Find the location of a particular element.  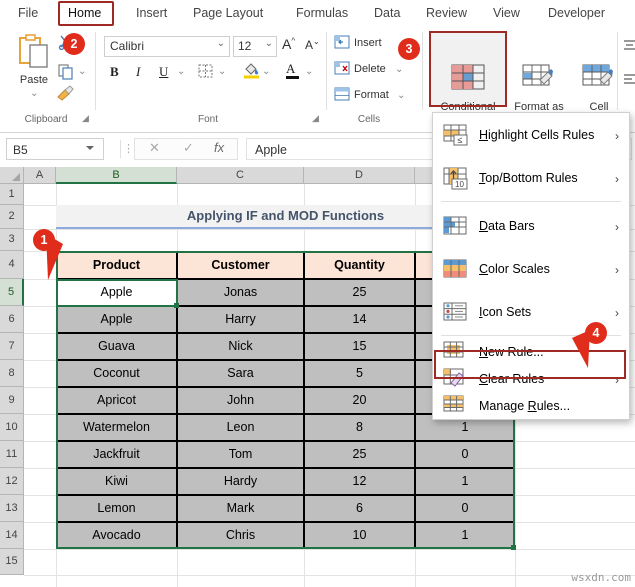

row-header-9: 9 is located at coordinates (12, 400).